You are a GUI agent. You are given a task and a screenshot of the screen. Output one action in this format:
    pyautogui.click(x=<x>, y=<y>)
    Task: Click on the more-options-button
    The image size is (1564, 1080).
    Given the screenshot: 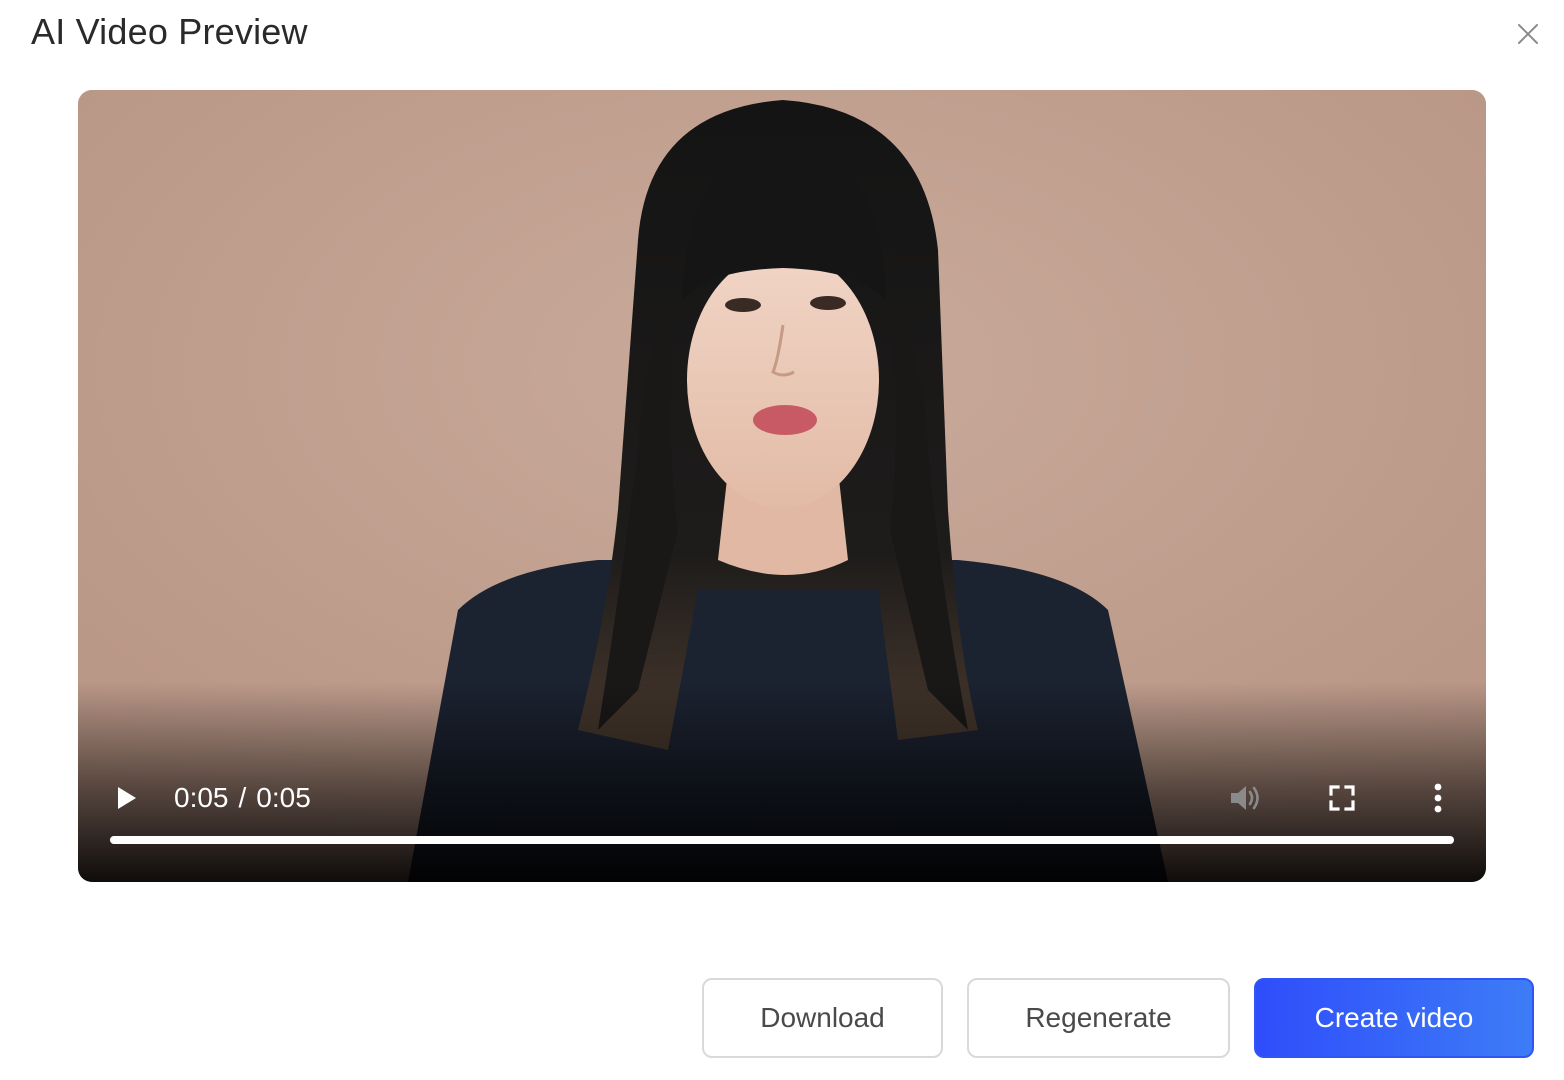 What is the action you would take?
    pyautogui.click(x=1438, y=798)
    